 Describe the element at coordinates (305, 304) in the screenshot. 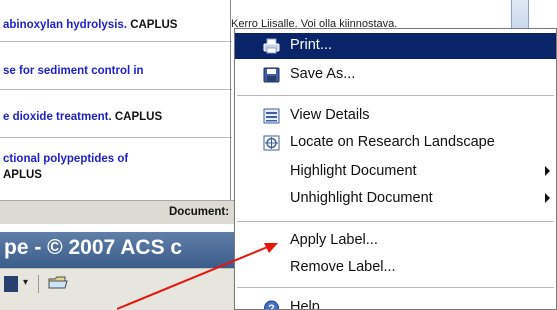

I see `menu-item-label: Help` at that location.